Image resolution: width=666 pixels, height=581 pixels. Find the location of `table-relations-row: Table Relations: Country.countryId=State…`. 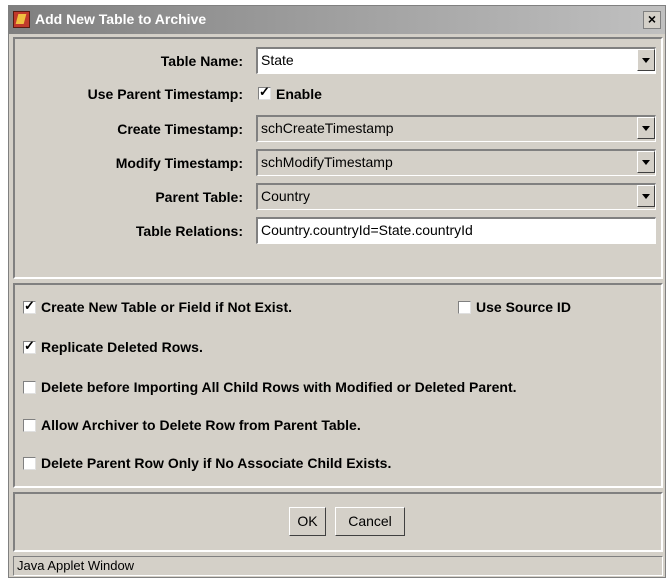

table-relations-row: Table Relations: Country.countryId=State… is located at coordinates (338, 232).